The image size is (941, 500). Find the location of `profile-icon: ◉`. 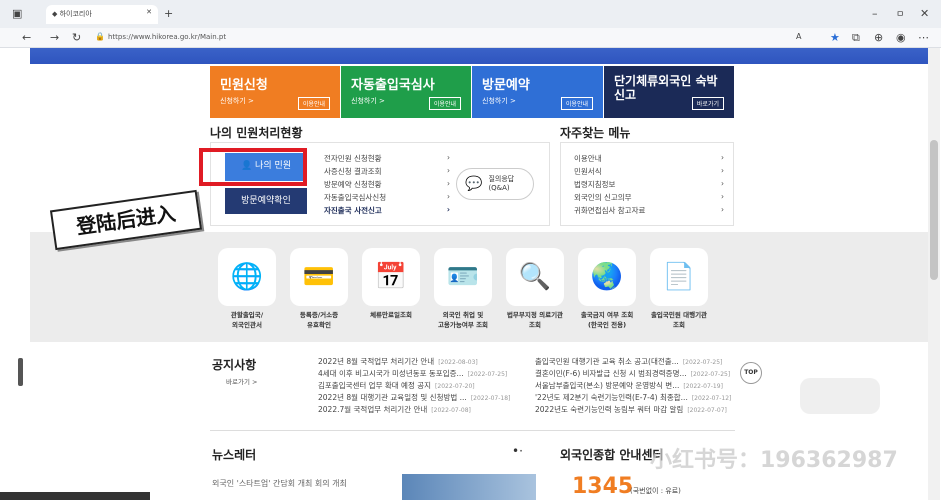

profile-icon: ◉ is located at coordinates (901, 37).